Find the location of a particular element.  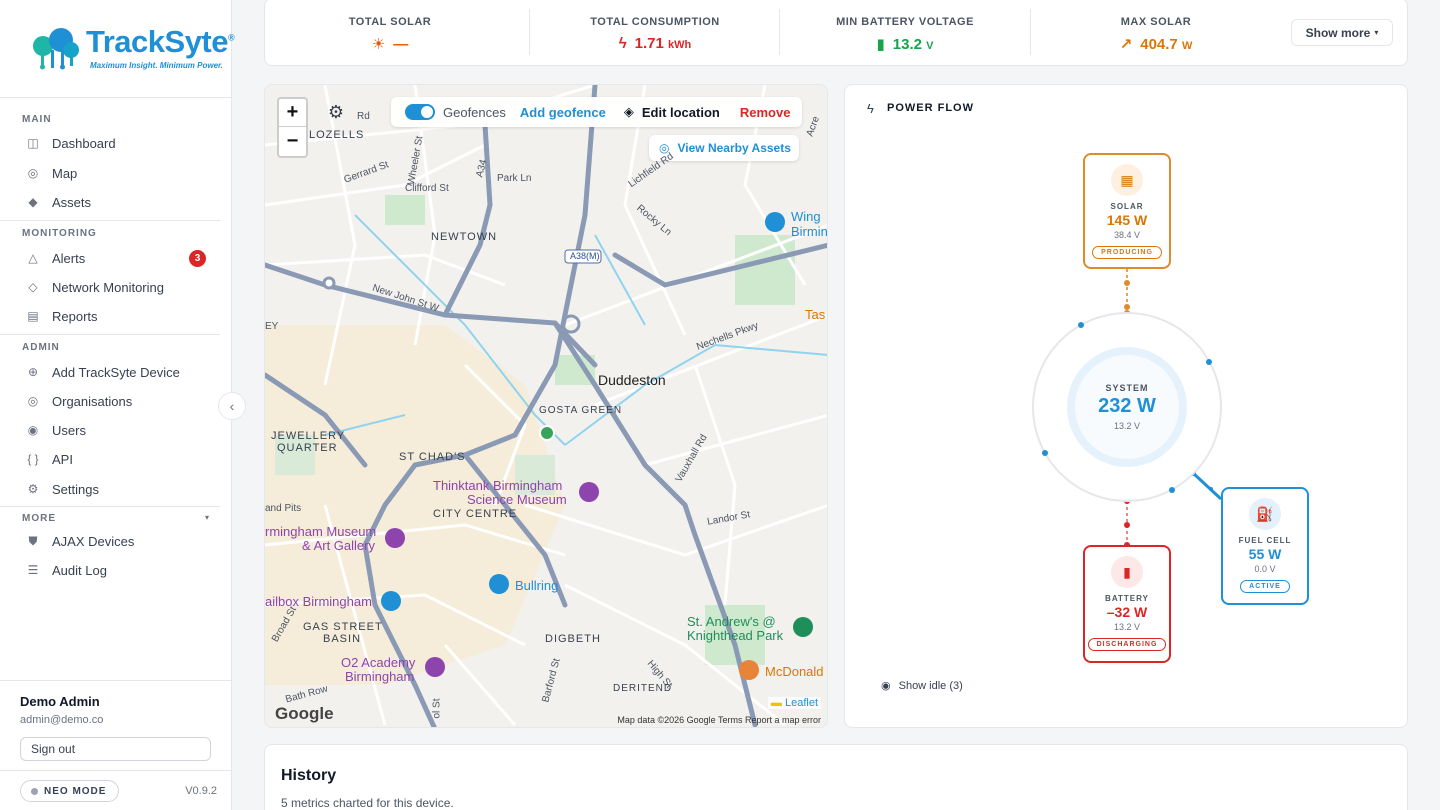

map-label-museum-2: & Art Gallery is located at coordinates (338, 545).